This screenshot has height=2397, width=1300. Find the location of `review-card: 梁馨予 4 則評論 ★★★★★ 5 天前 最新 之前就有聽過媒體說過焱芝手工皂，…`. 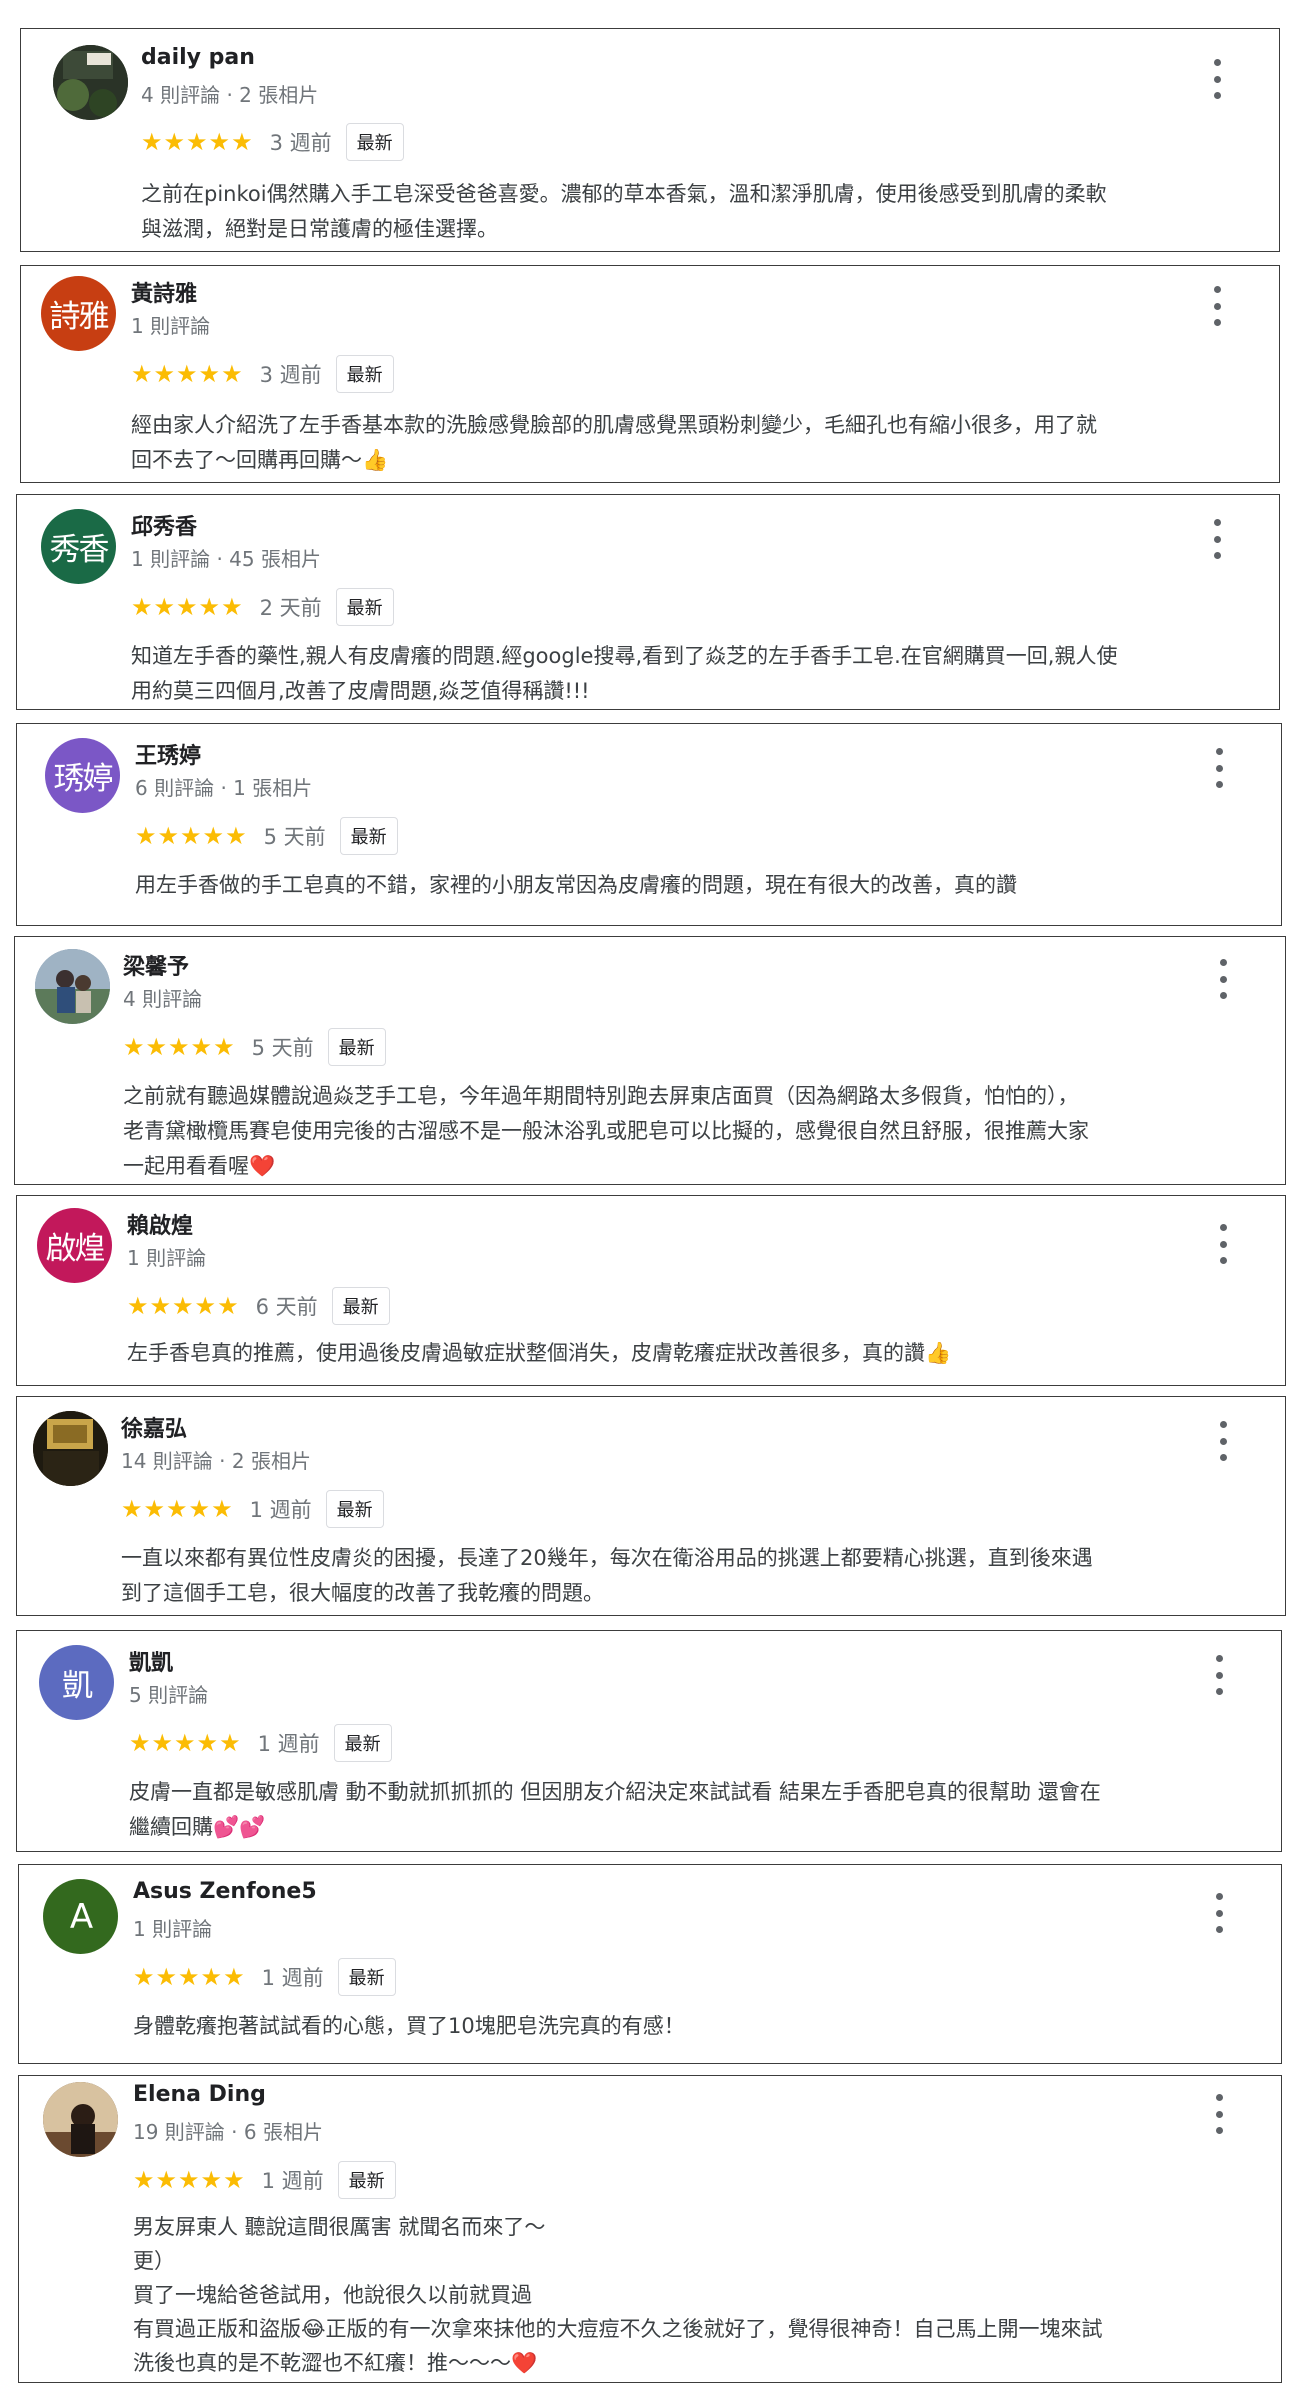

review-card: 梁馨予 4 則評論 ★★★★★ 5 天前 最新 之前就有聽過媒體說過焱芝手工皂，… is located at coordinates (650, 1060).